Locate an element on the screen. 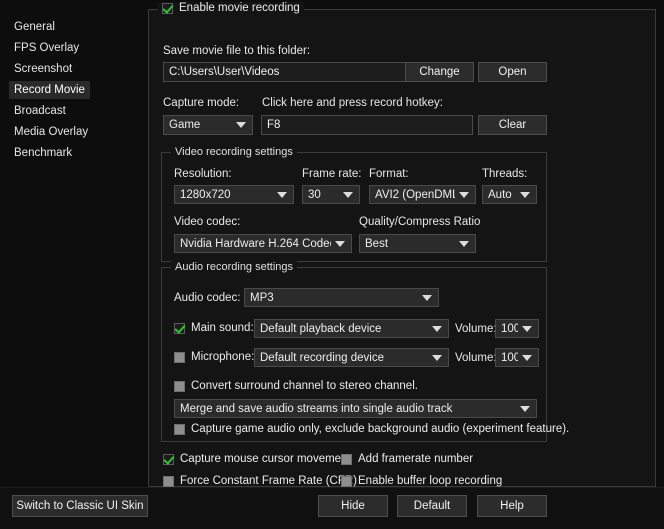 This screenshot has width=664, height=529. video-codec-select: Nvidia Hardware H.264 Codec is located at coordinates (263, 243).